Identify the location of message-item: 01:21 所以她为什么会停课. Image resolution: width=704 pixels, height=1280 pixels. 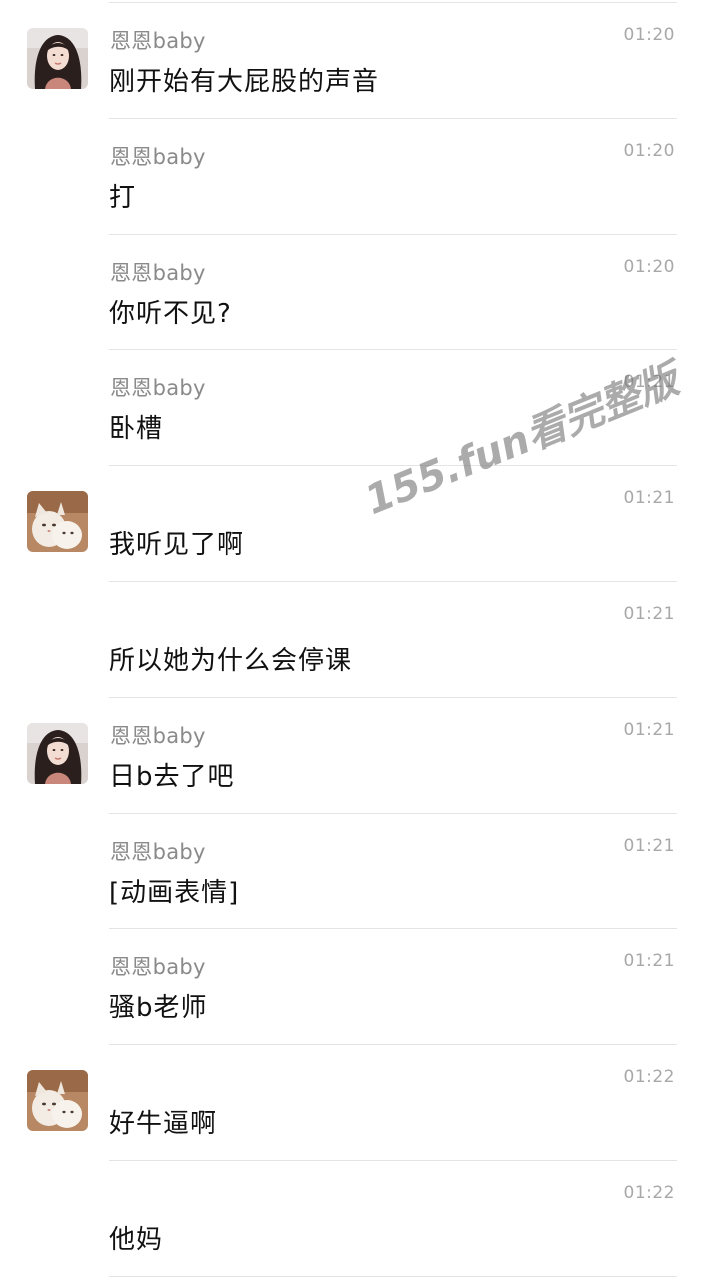
(352, 640).